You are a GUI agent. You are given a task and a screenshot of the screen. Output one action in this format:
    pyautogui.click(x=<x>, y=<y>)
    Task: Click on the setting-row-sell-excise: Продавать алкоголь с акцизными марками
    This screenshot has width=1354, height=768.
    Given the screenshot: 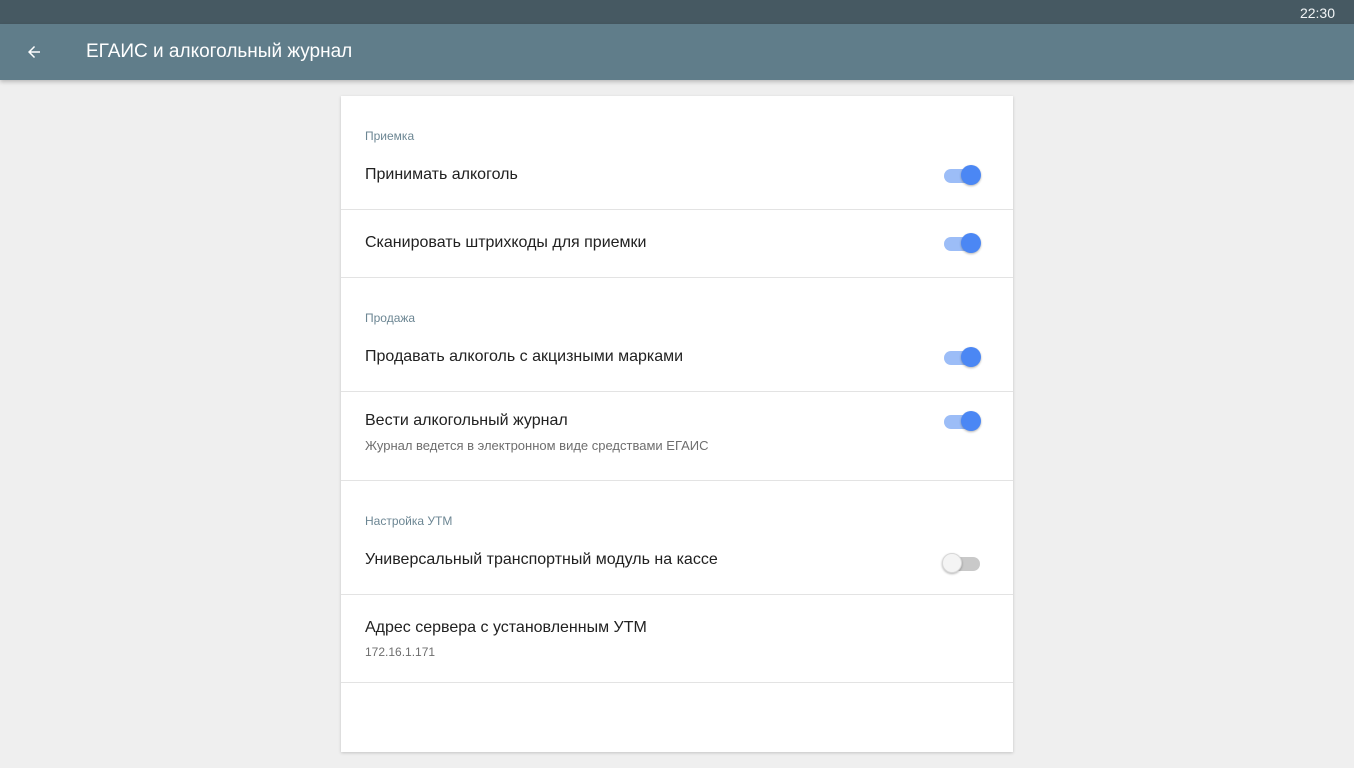 What is the action you would take?
    pyautogui.click(x=677, y=358)
    